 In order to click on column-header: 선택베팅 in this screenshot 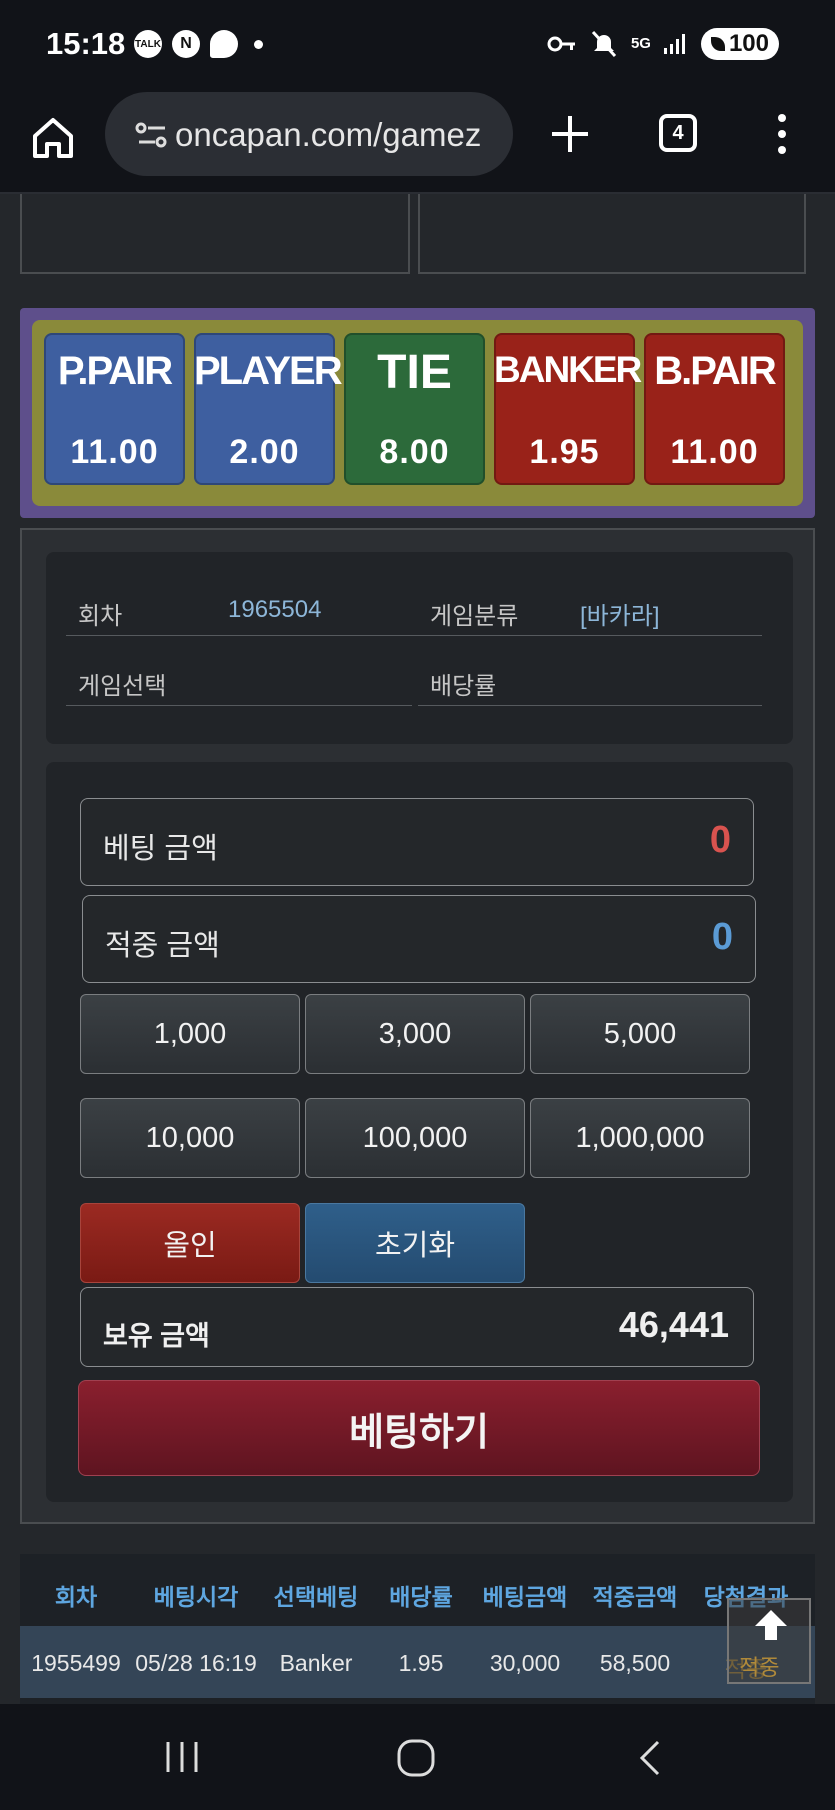, I will do `click(316, 1597)`.